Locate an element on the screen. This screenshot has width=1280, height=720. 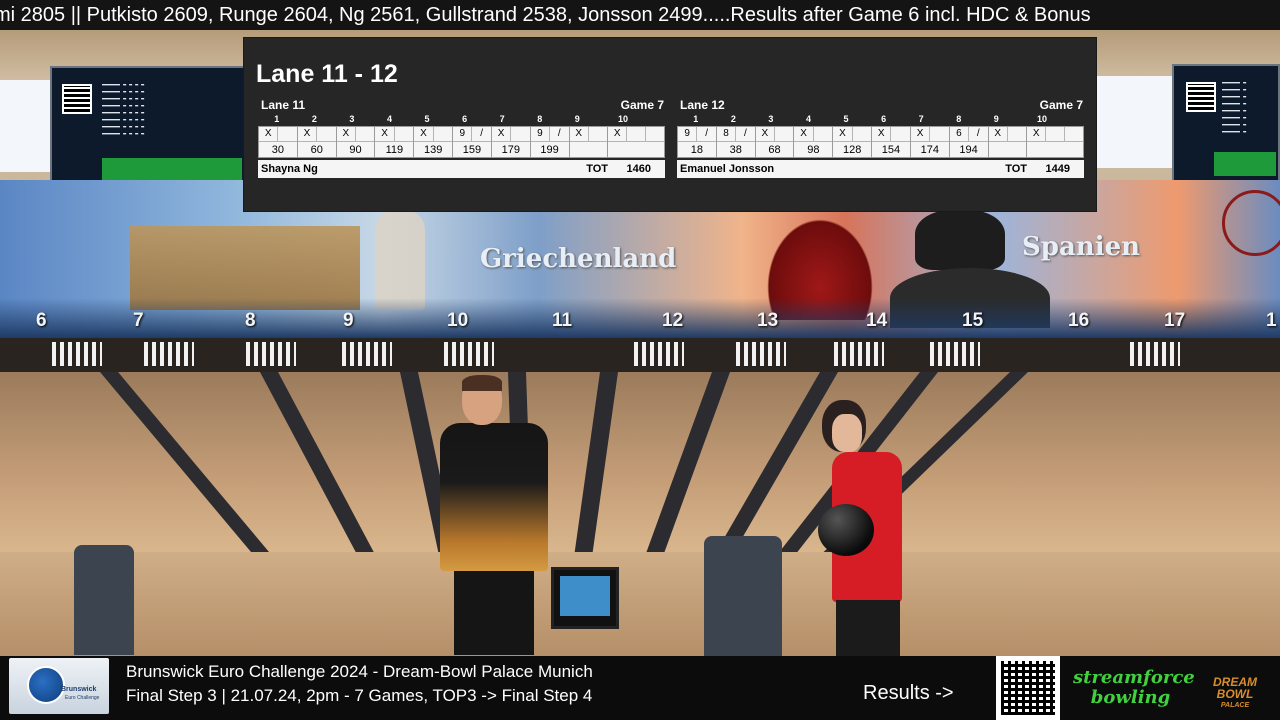
frame-4: X 98 is located at coordinates (814, 142).